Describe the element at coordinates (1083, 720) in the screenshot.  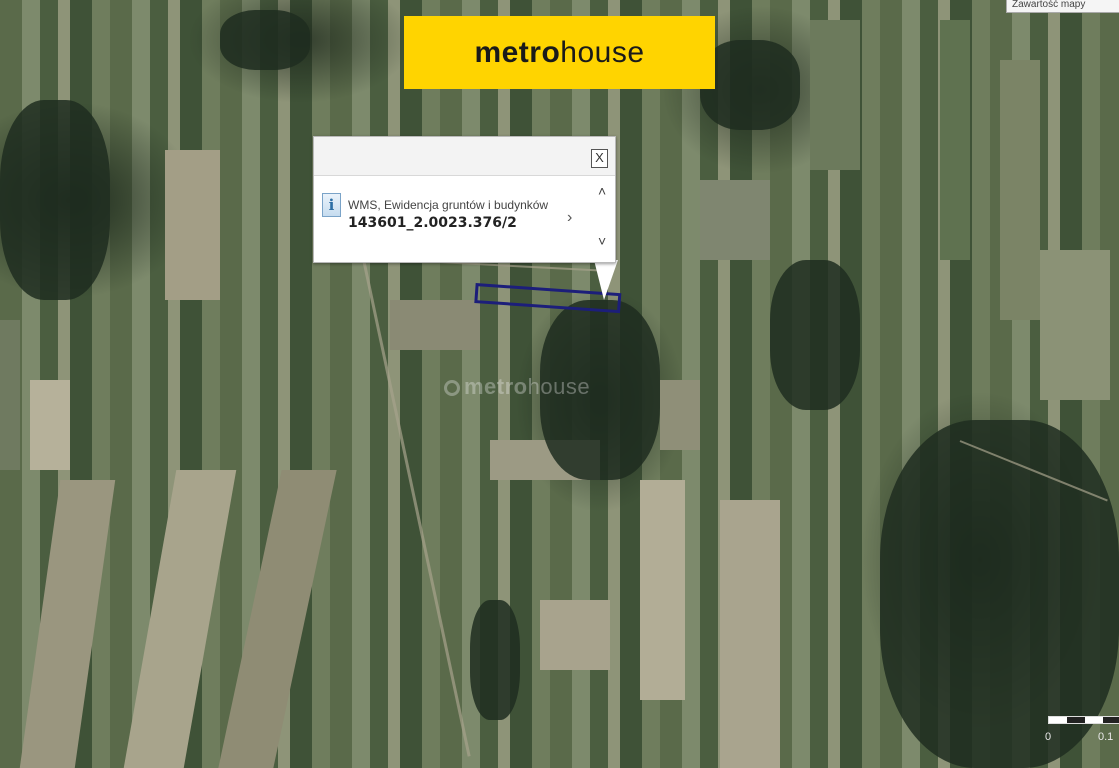
I see `scale-bar` at that location.